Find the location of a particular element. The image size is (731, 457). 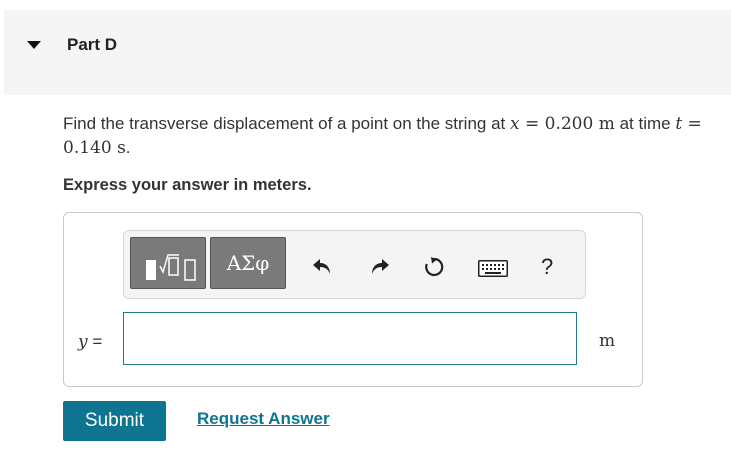

request-answer-link: Request Answer is located at coordinates (263, 419).